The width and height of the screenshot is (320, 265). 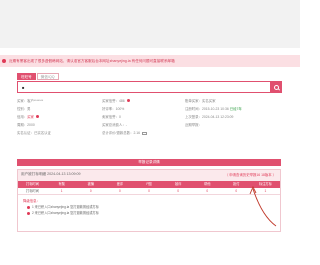 I want to click on section-title: 举报记录详情, so click(x=149, y=162).